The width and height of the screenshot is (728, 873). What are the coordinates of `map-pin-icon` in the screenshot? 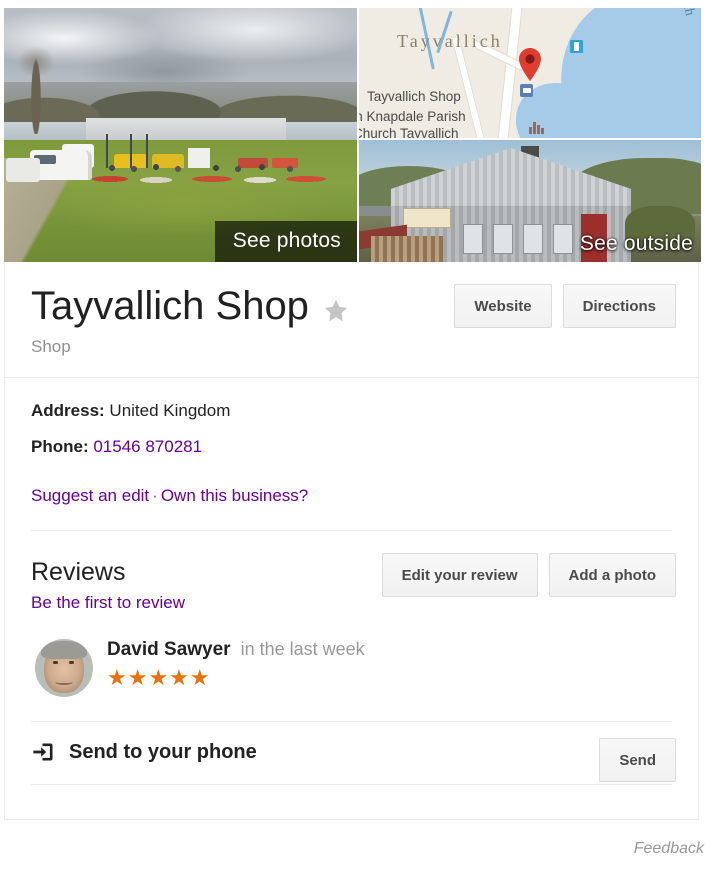 It's located at (530, 64).